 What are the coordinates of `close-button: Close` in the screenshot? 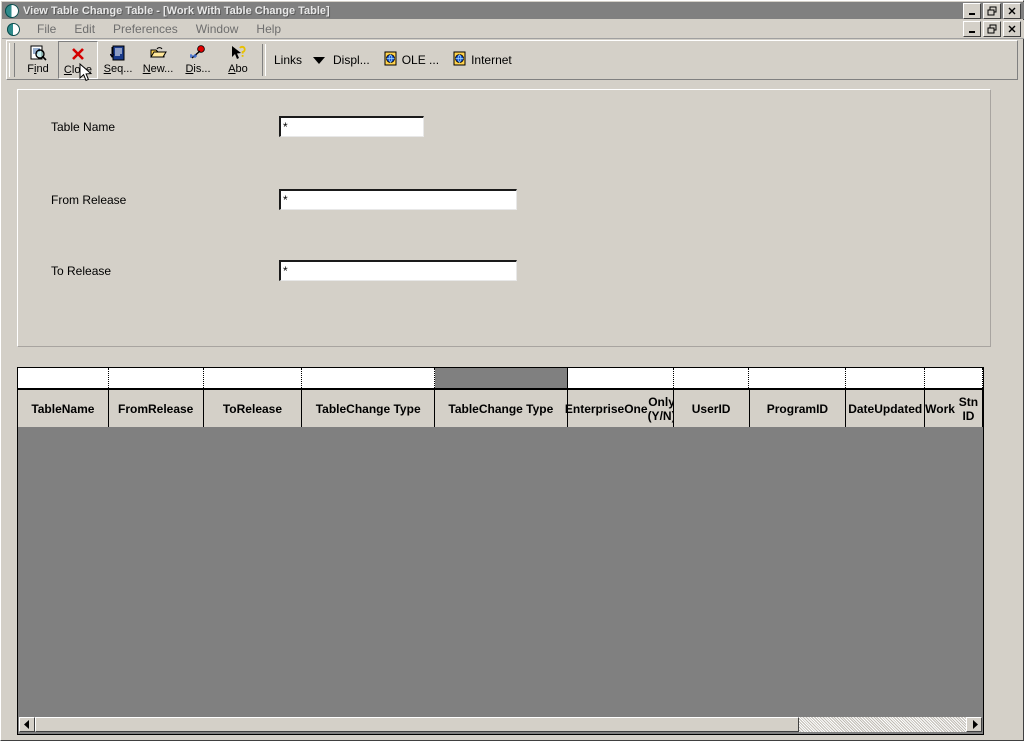 It's located at (78, 60).